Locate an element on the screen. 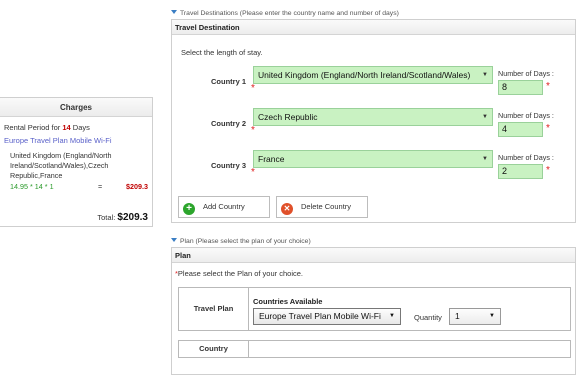 The image size is (580, 377). country-3-select: France ▼ is located at coordinates (373, 159).